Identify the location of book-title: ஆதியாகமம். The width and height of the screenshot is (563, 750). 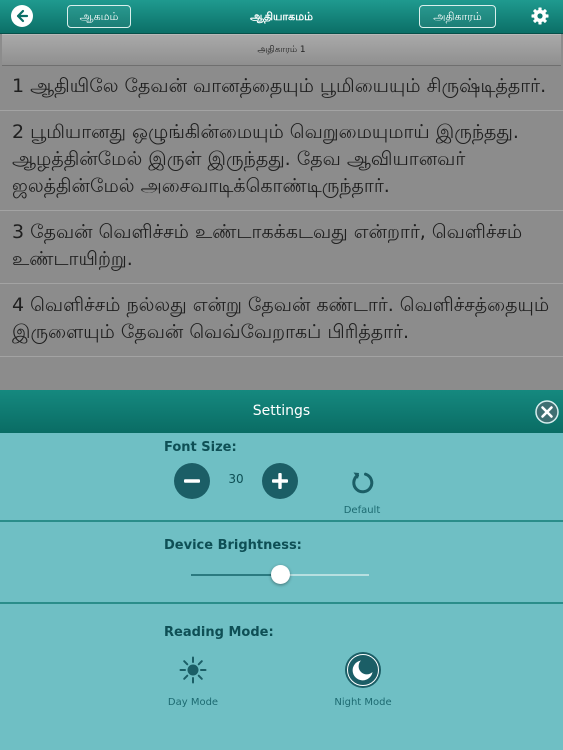
(281, 16).